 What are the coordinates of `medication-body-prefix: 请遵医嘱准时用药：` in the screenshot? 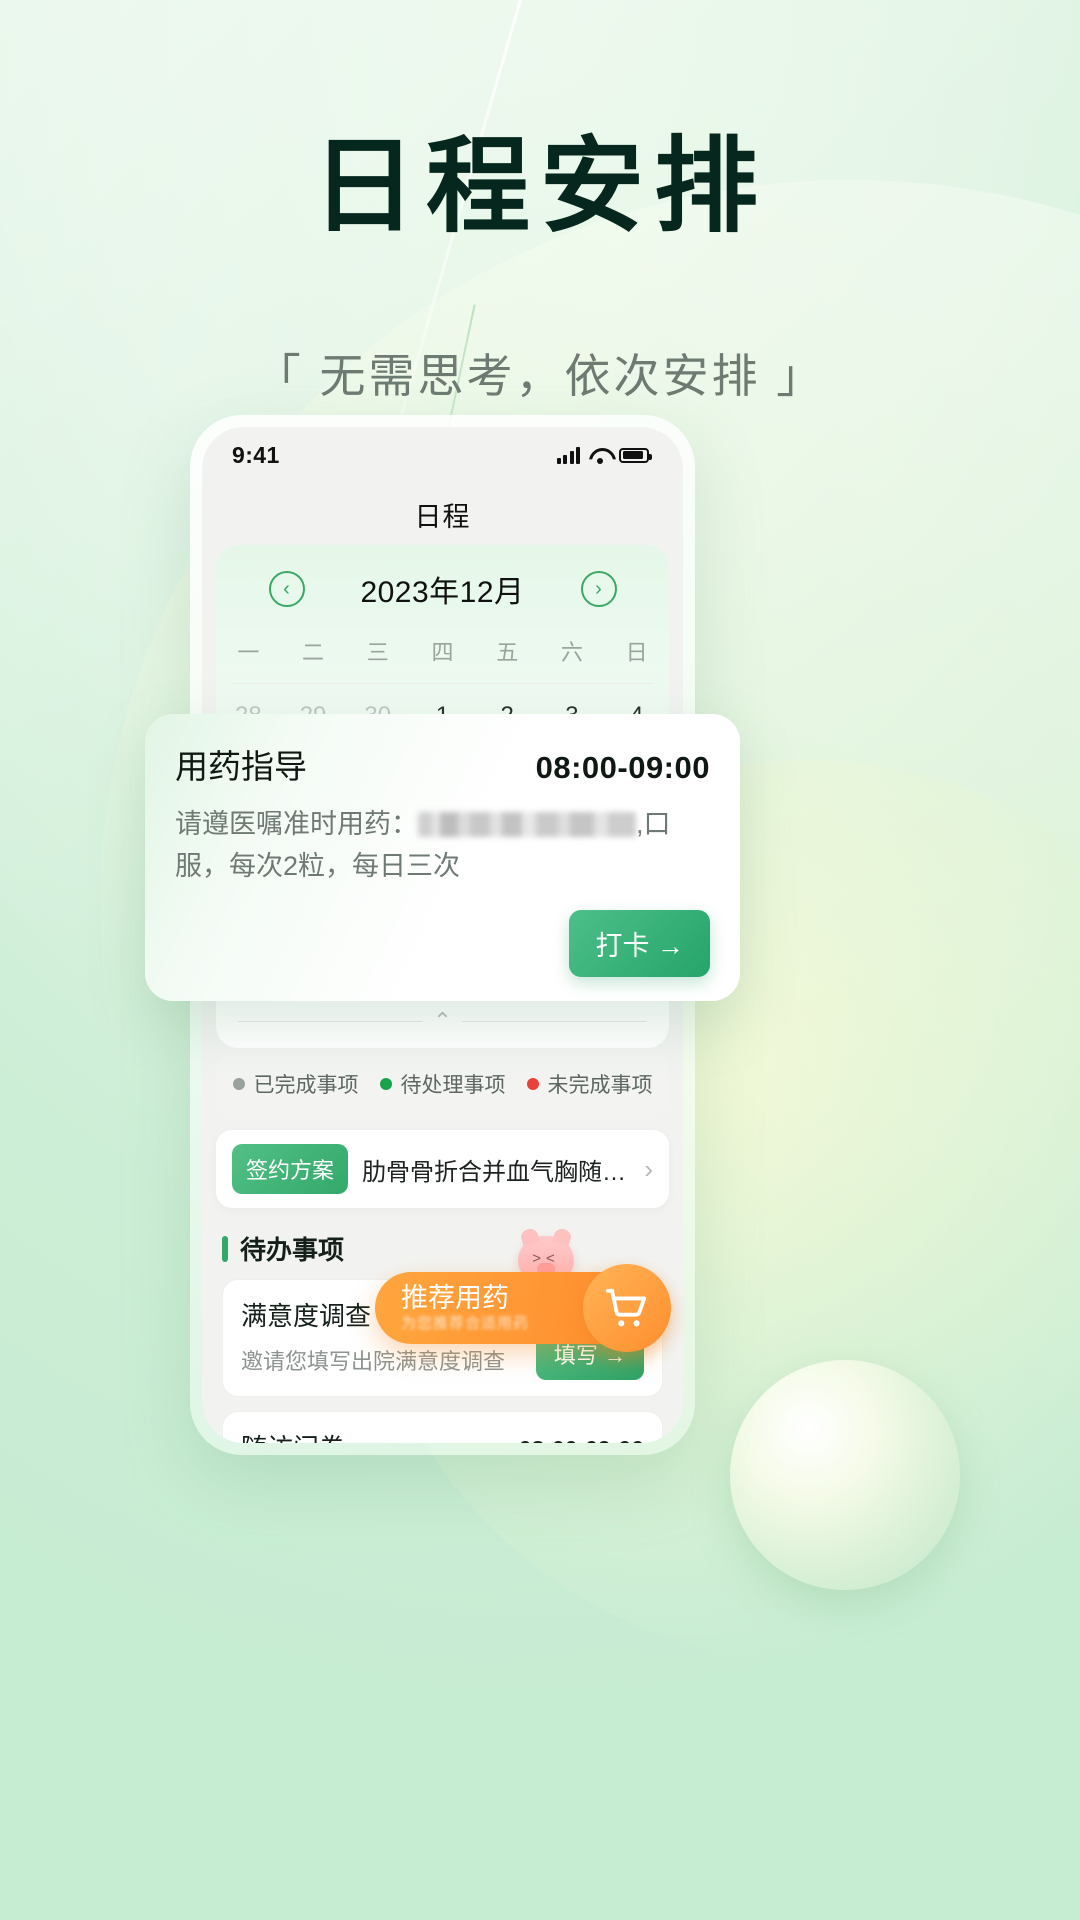 It's located at (296, 824).